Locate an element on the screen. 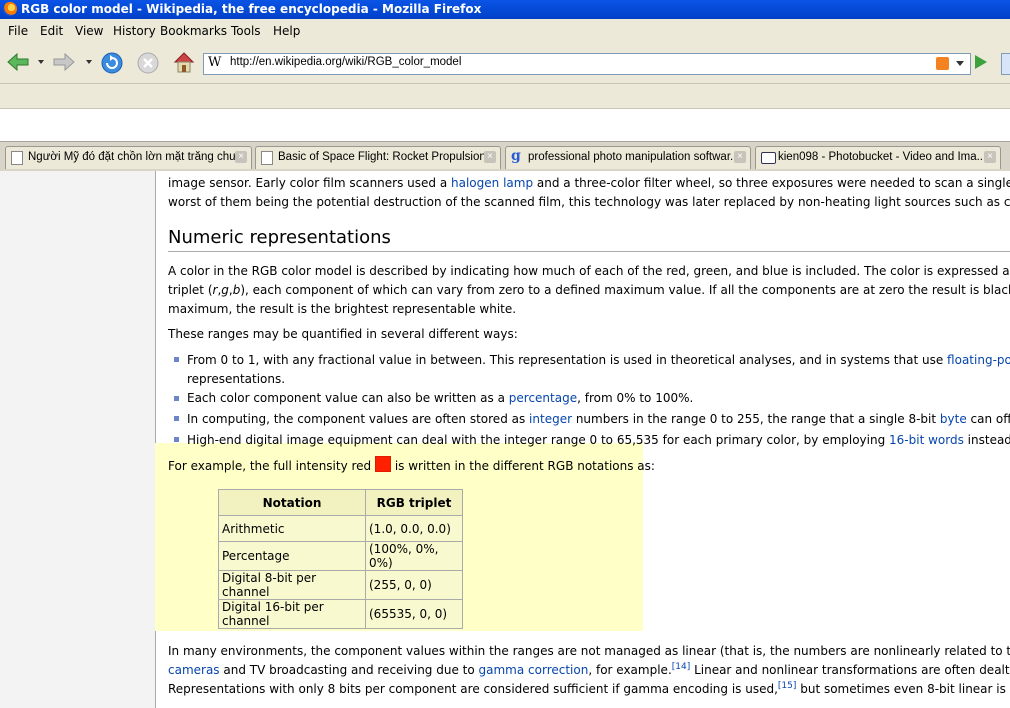 The width and height of the screenshot is (1010, 708). go-arrow-icon is located at coordinates (981, 62).